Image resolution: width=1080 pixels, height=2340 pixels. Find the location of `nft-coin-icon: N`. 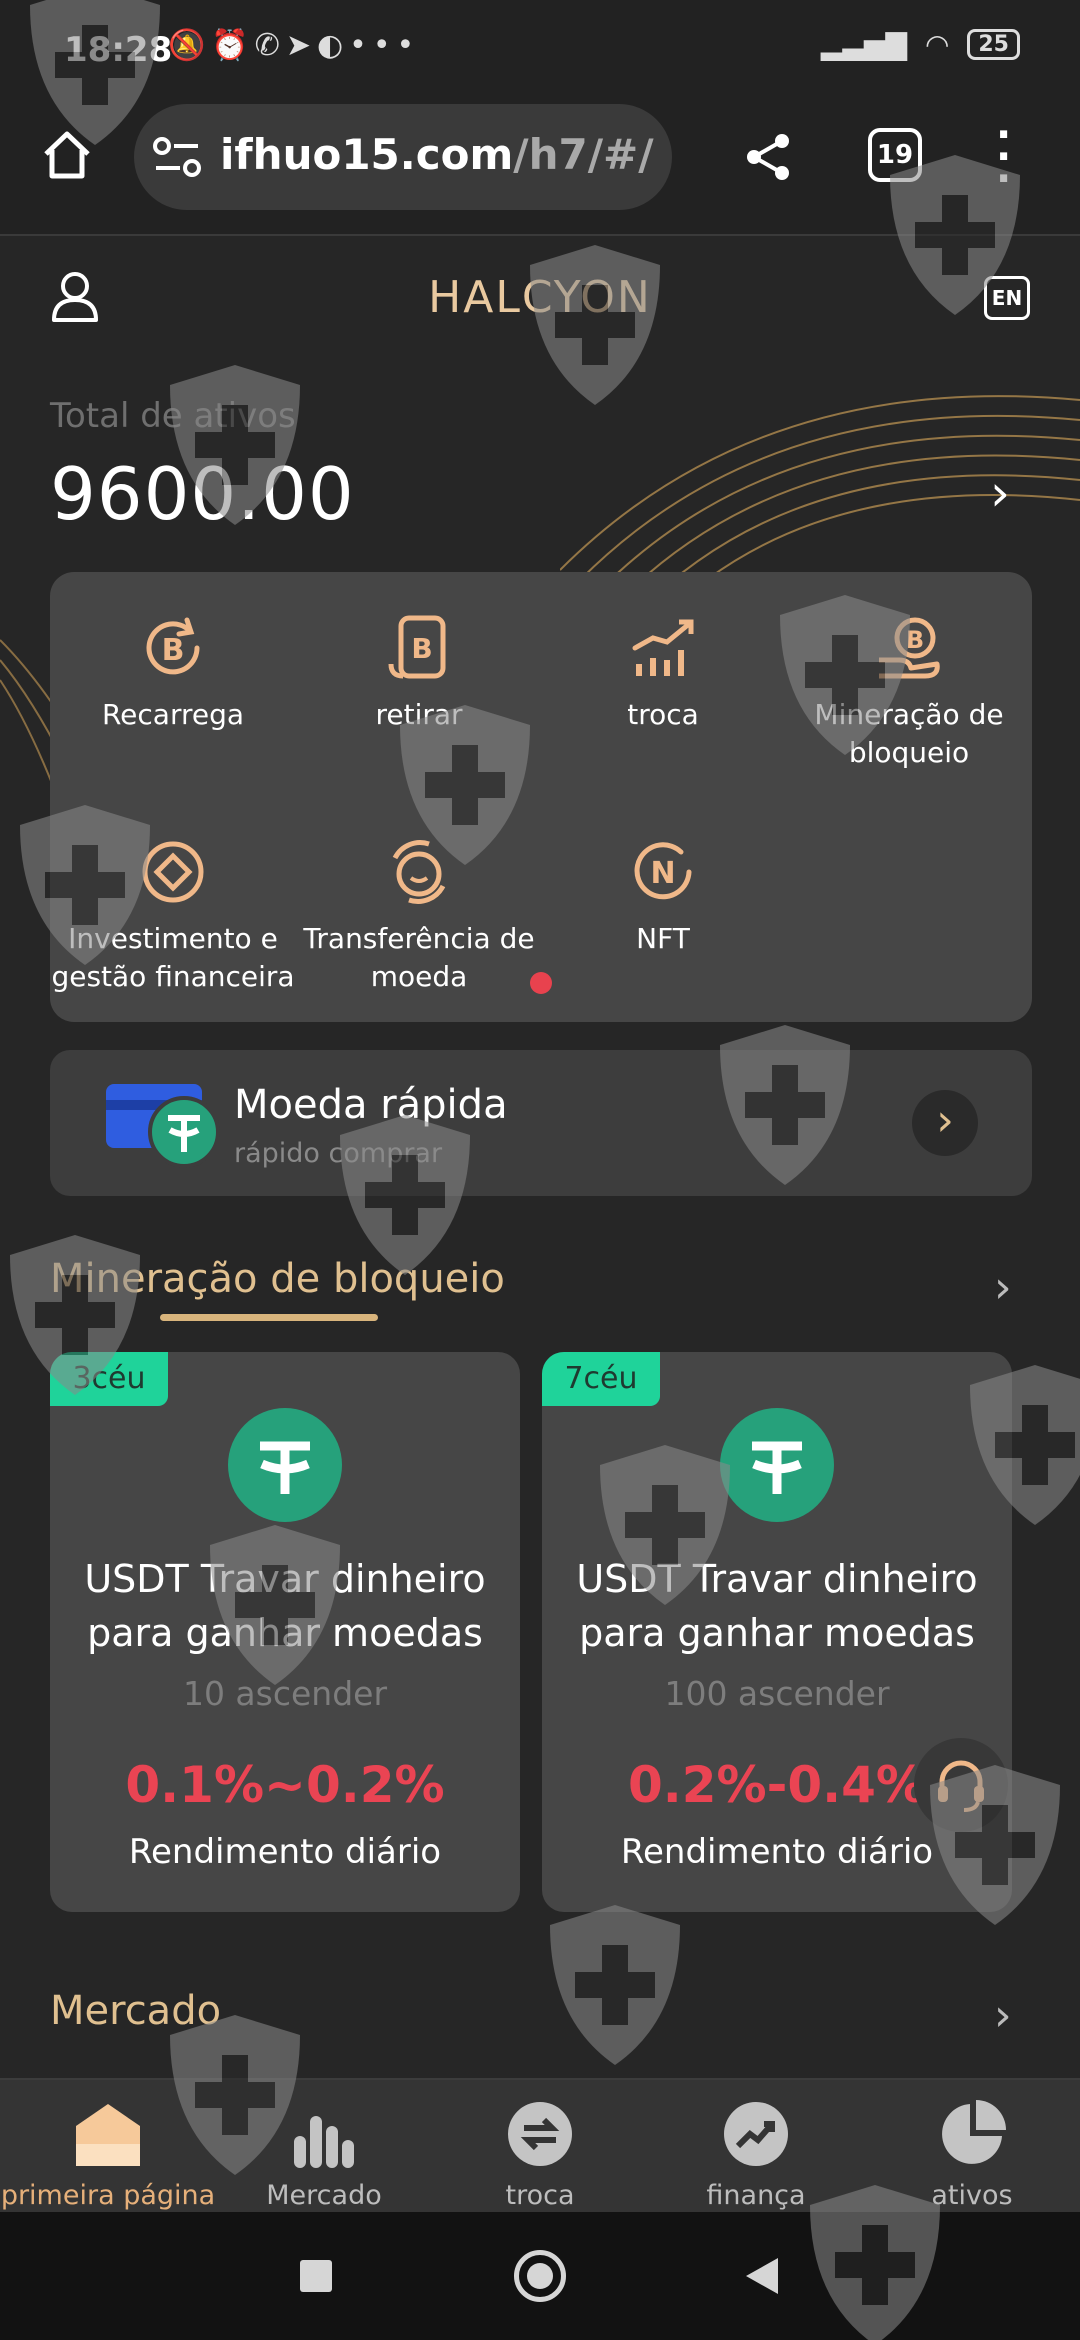

nft-coin-icon: N is located at coordinates (663, 871).